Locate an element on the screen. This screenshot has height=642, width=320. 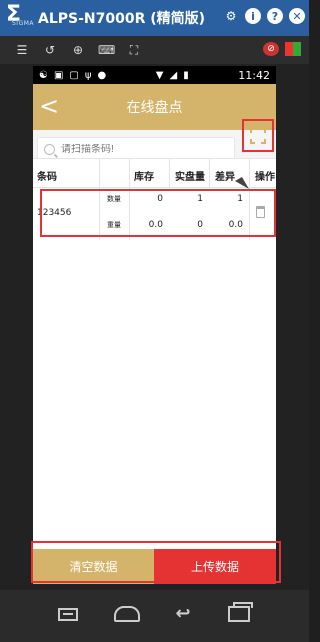
list-icon: ☰ is located at coordinates (22, 50).